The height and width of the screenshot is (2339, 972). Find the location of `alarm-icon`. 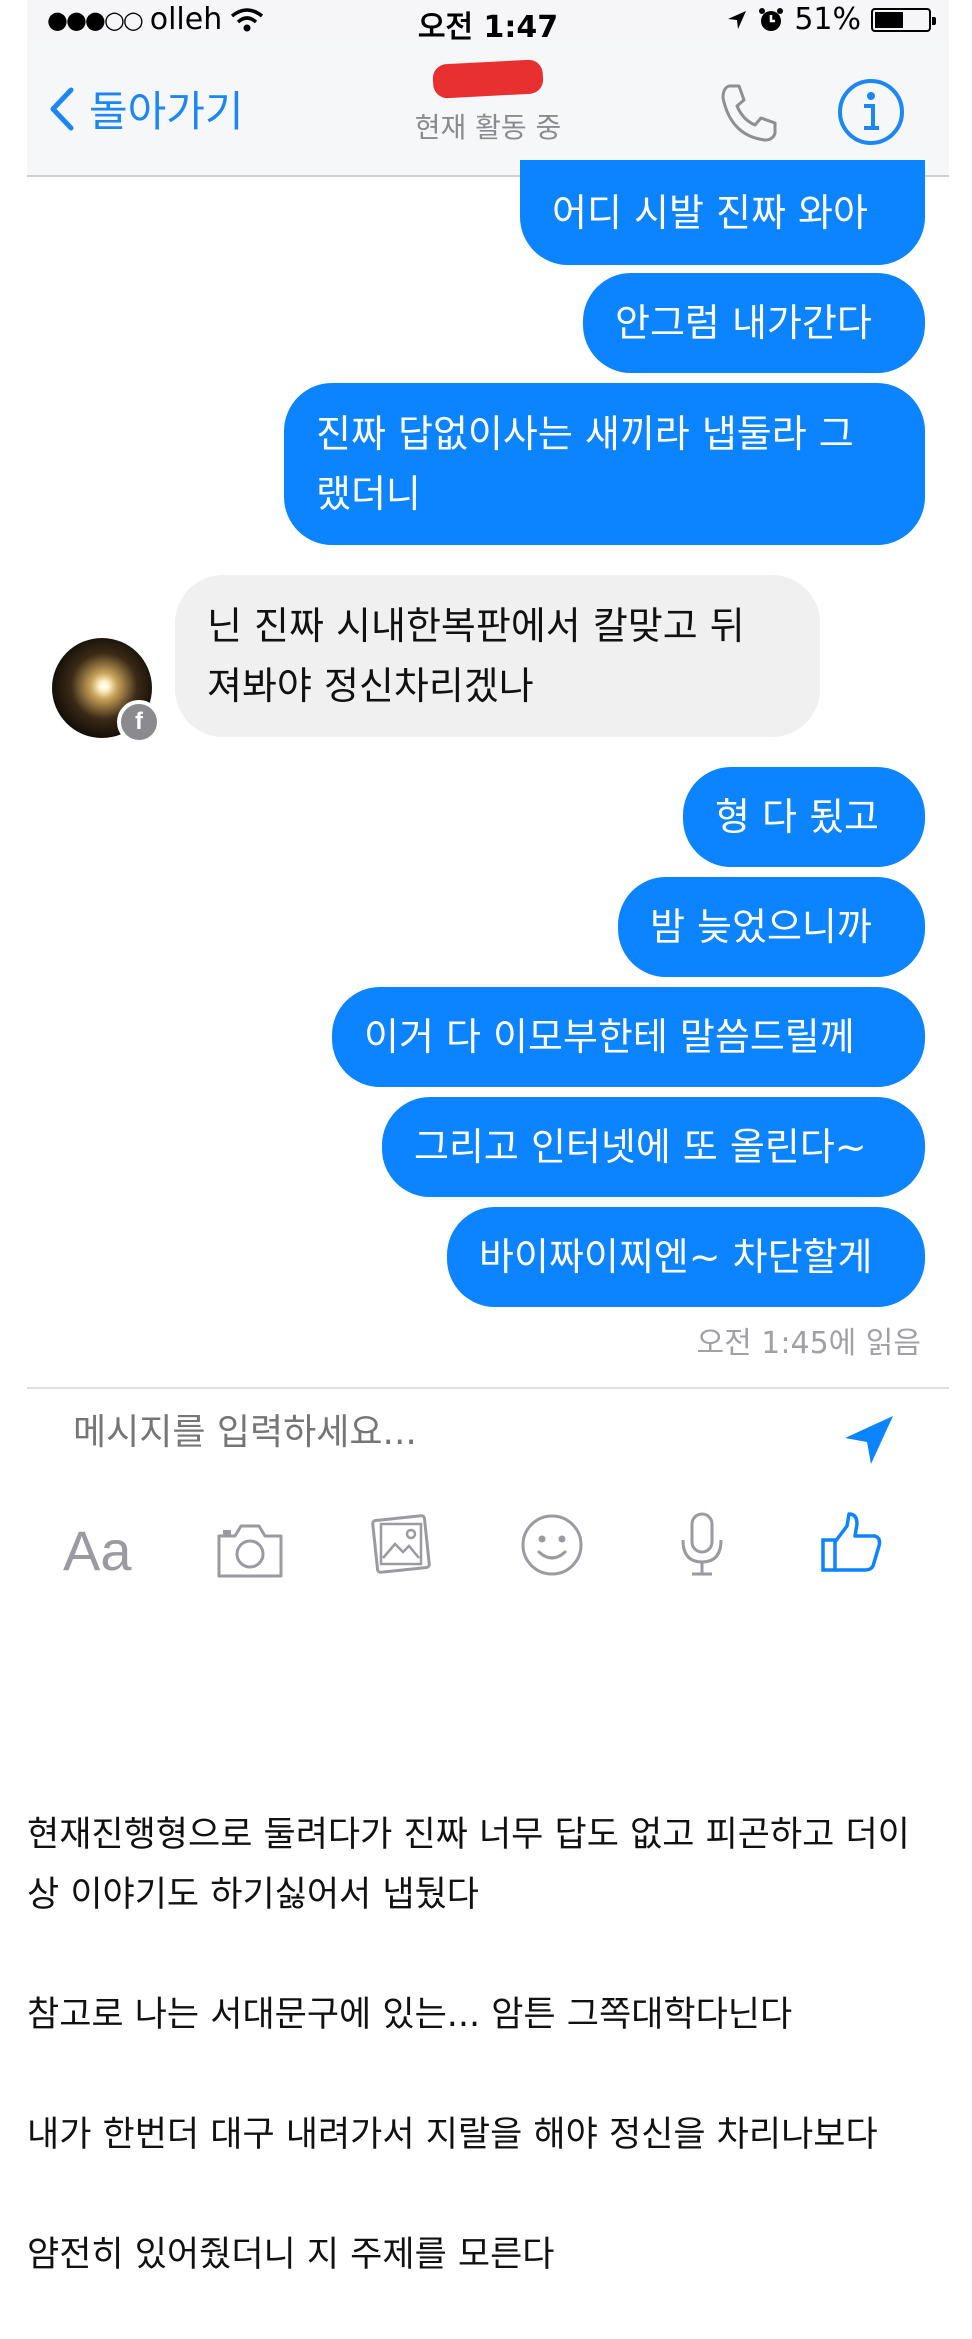

alarm-icon is located at coordinates (771, 19).